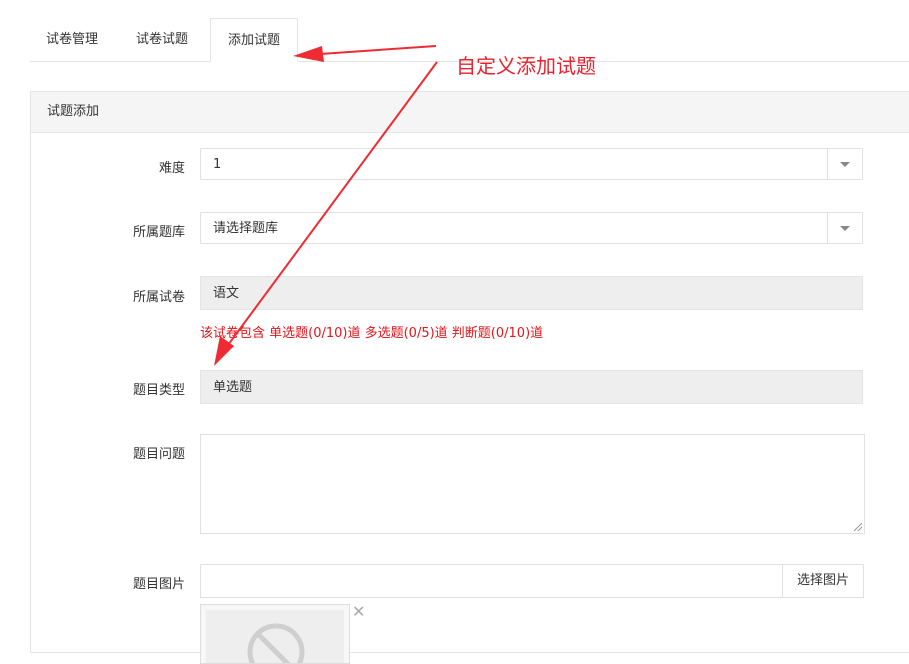 This screenshot has height=664, width=909. Describe the element at coordinates (358, 612) in the screenshot. I see `remove-image-icon: ✕` at that location.